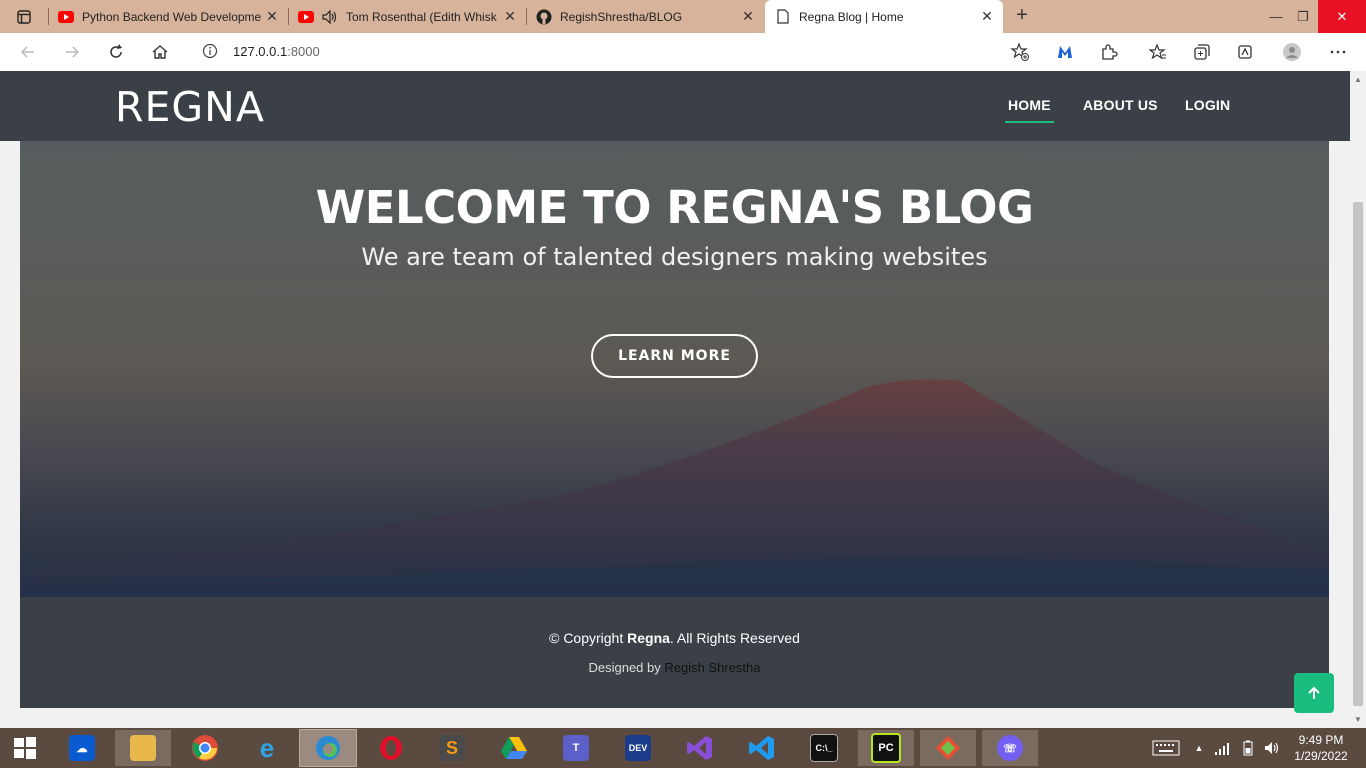  Describe the element at coordinates (1342, 16) in the screenshot. I see `close-window-button: ✕` at that location.